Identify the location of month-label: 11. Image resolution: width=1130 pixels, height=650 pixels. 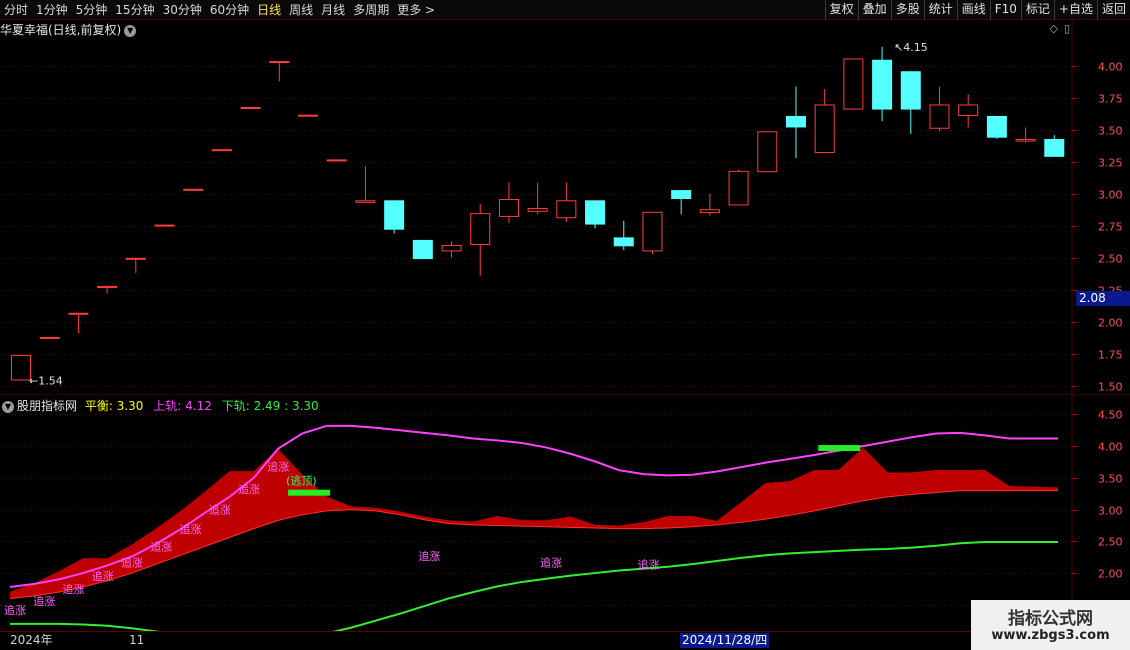
(137, 640).